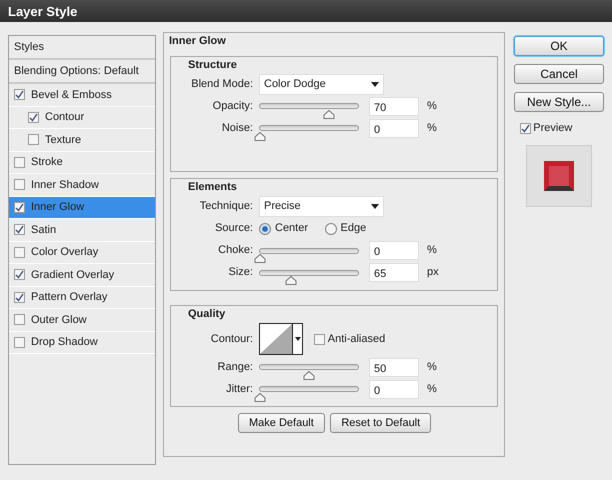  Describe the element at coordinates (559, 46) in the screenshot. I see `dialog-button: OK` at that location.